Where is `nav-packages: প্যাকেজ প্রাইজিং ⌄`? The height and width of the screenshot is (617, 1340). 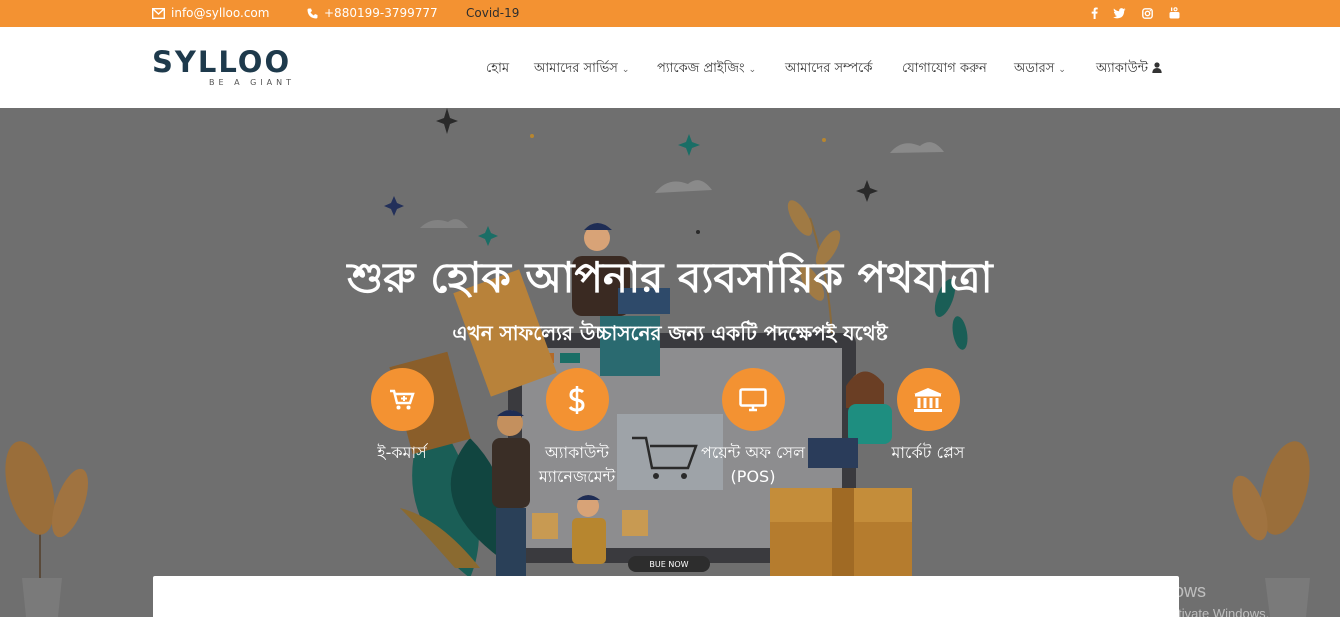 nav-packages: প্যাকেজ প্রাইজিং ⌄ is located at coordinates (706, 69).